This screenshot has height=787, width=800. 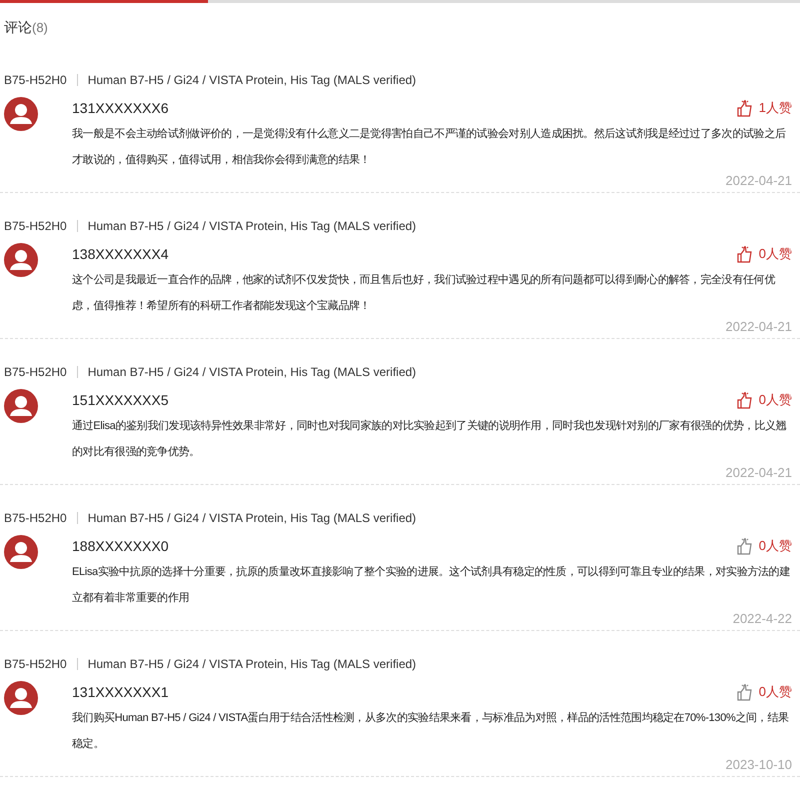 I want to click on review-text: ELisa实验中抗原的选择十分重要，抗原的质量改坏直接影响了整个实验的进展。这个试剂具有稳定的性质，可以得到可靠且专业的结果，对实验方法的建立都有着非常重要的作用, so click(x=432, y=585).